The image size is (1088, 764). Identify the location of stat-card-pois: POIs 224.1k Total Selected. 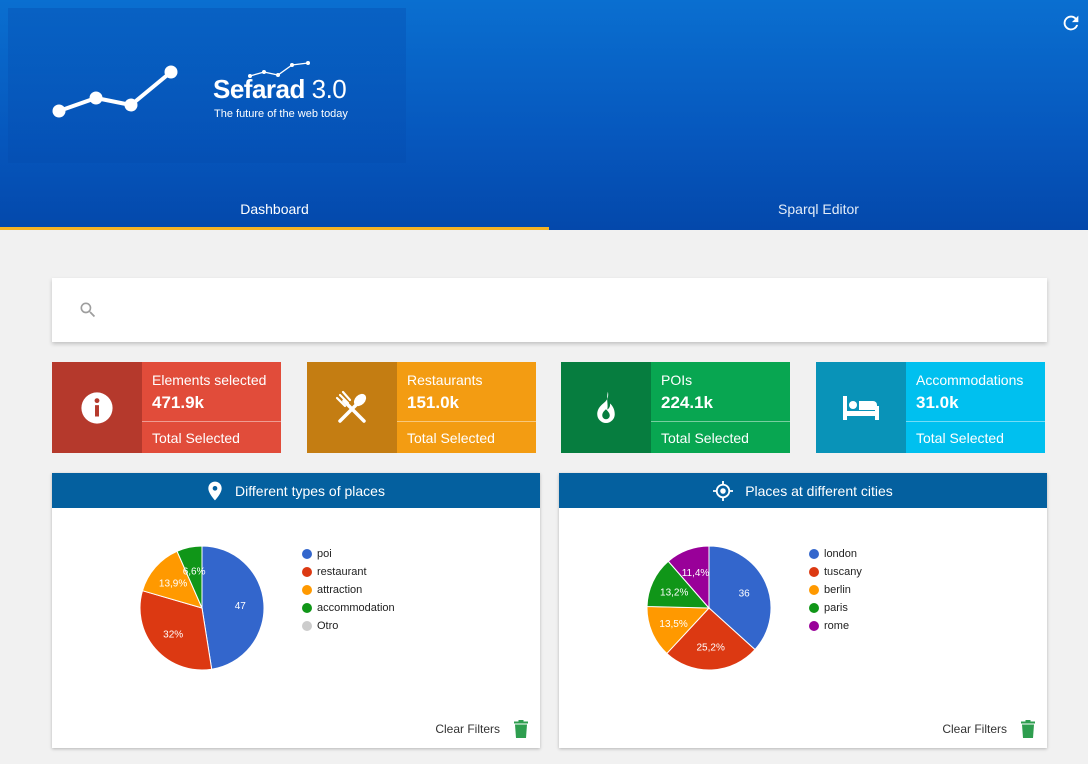
(675, 407).